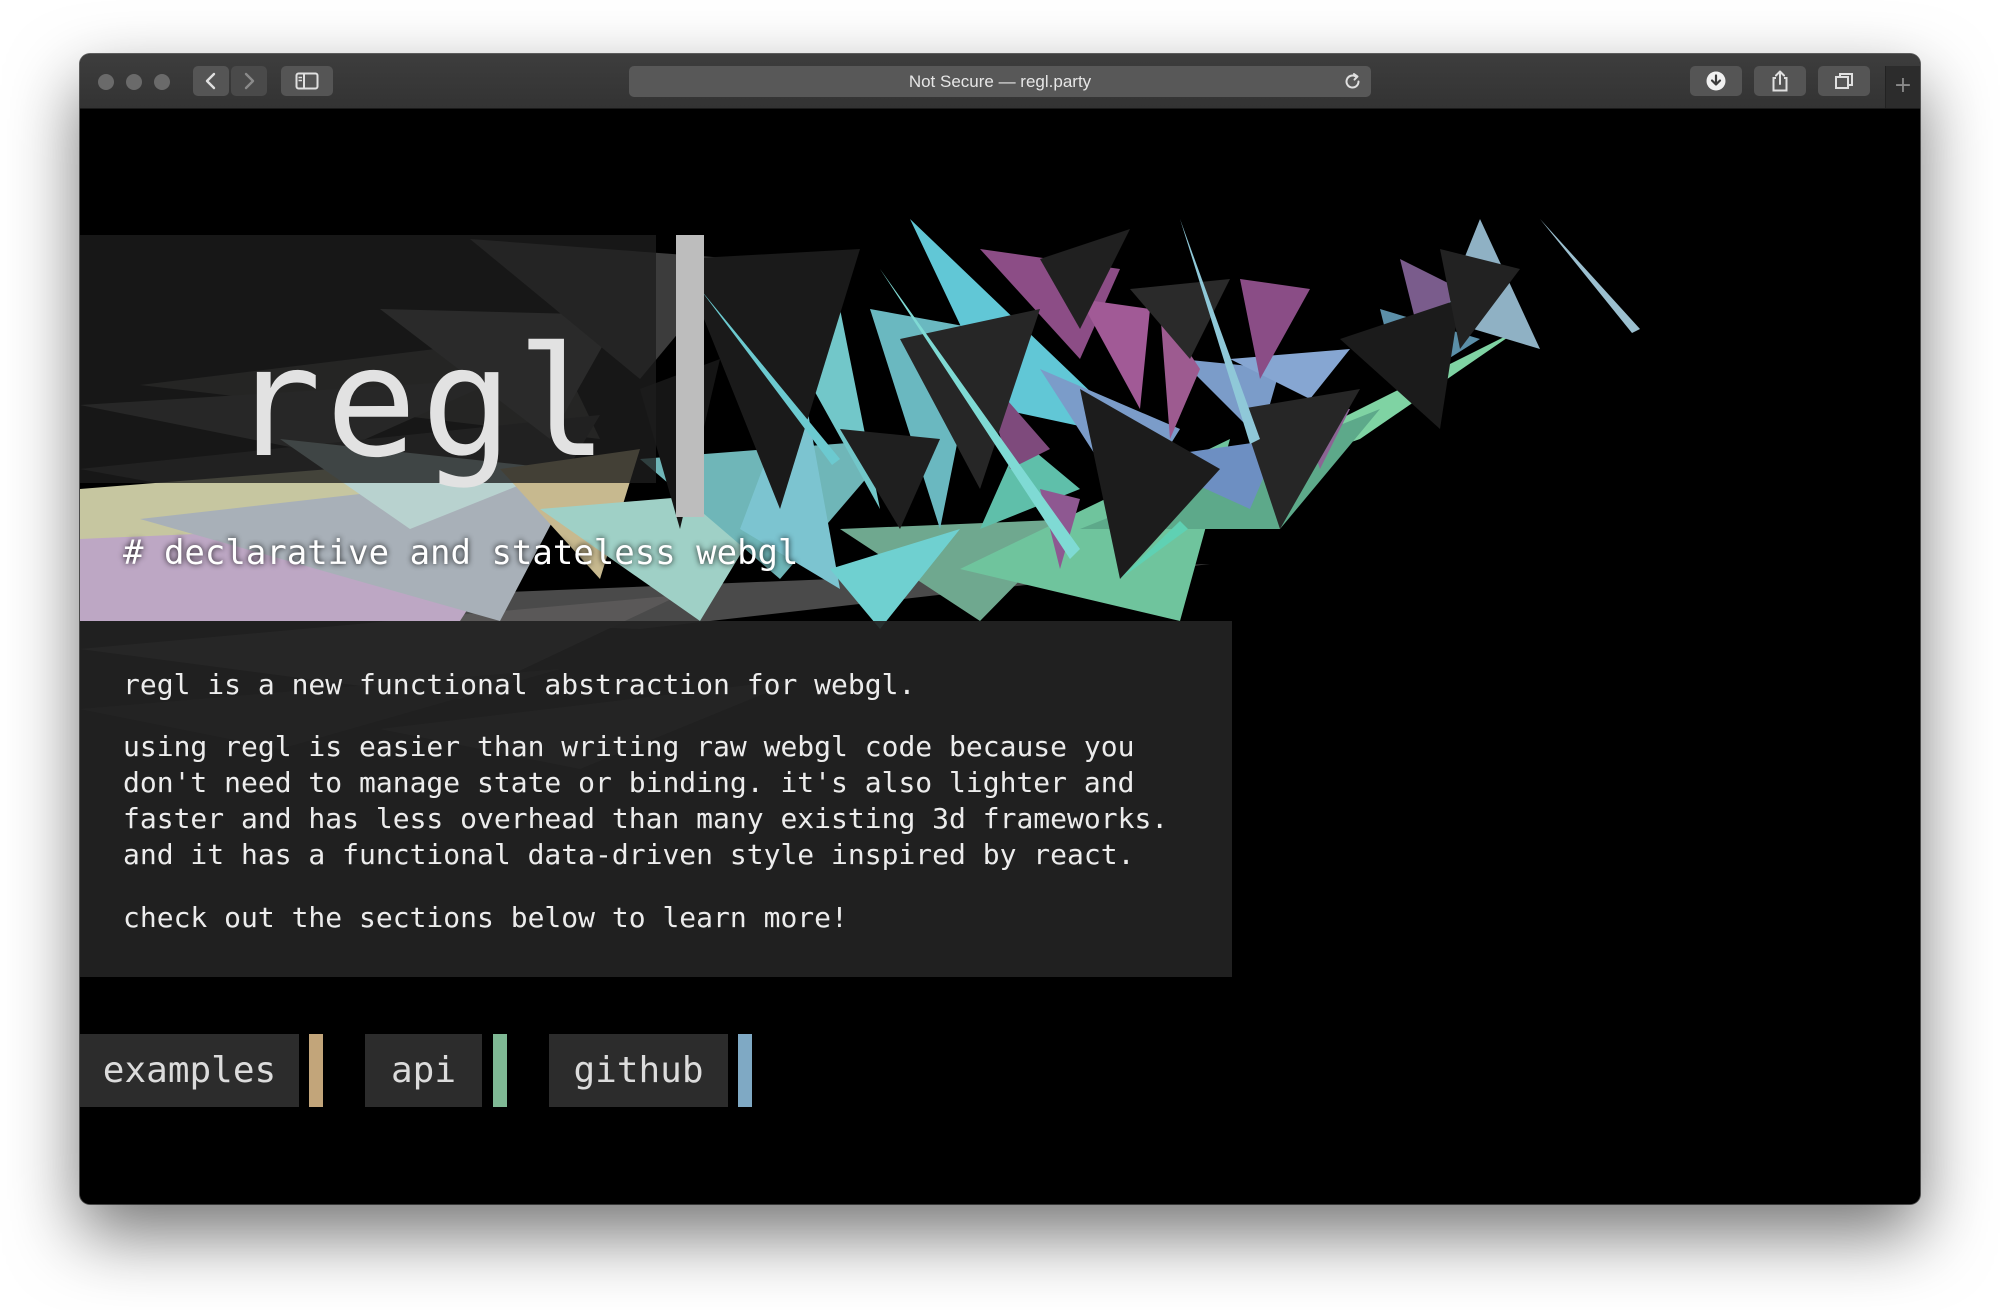 This screenshot has height=1310, width=2000. I want to click on reload-button, so click(1353, 84).